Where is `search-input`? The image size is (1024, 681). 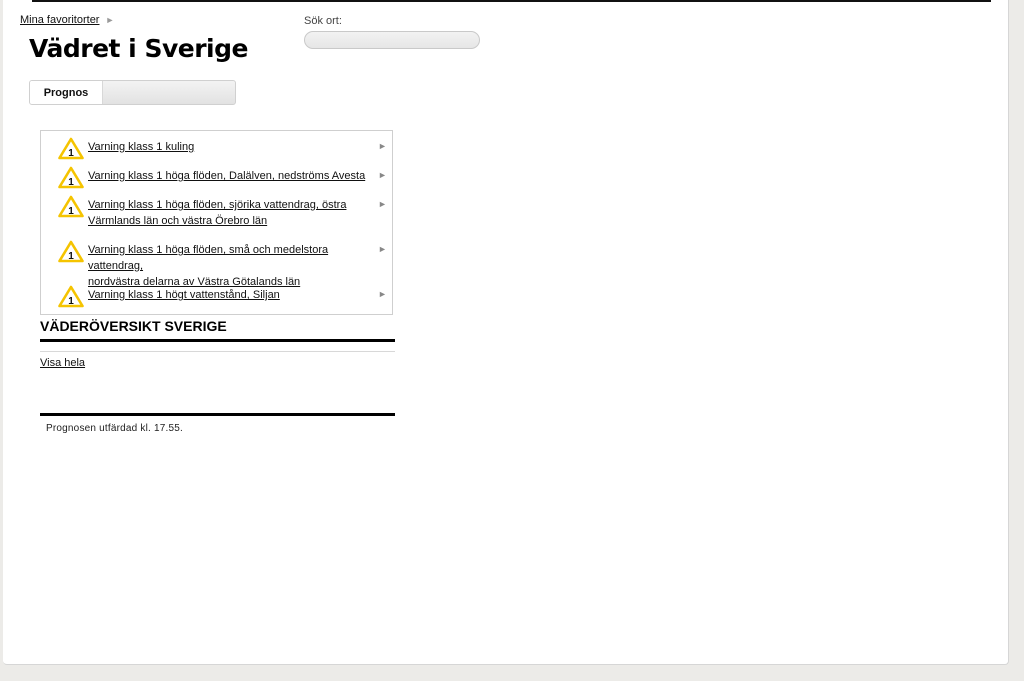
search-input is located at coordinates (392, 40).